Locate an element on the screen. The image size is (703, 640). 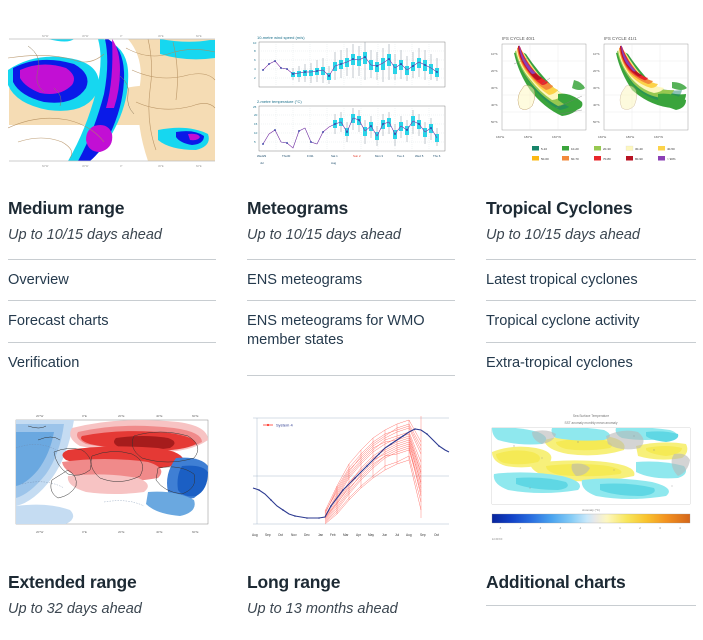
svg-text: 25 is located at coordinates (255, 107).